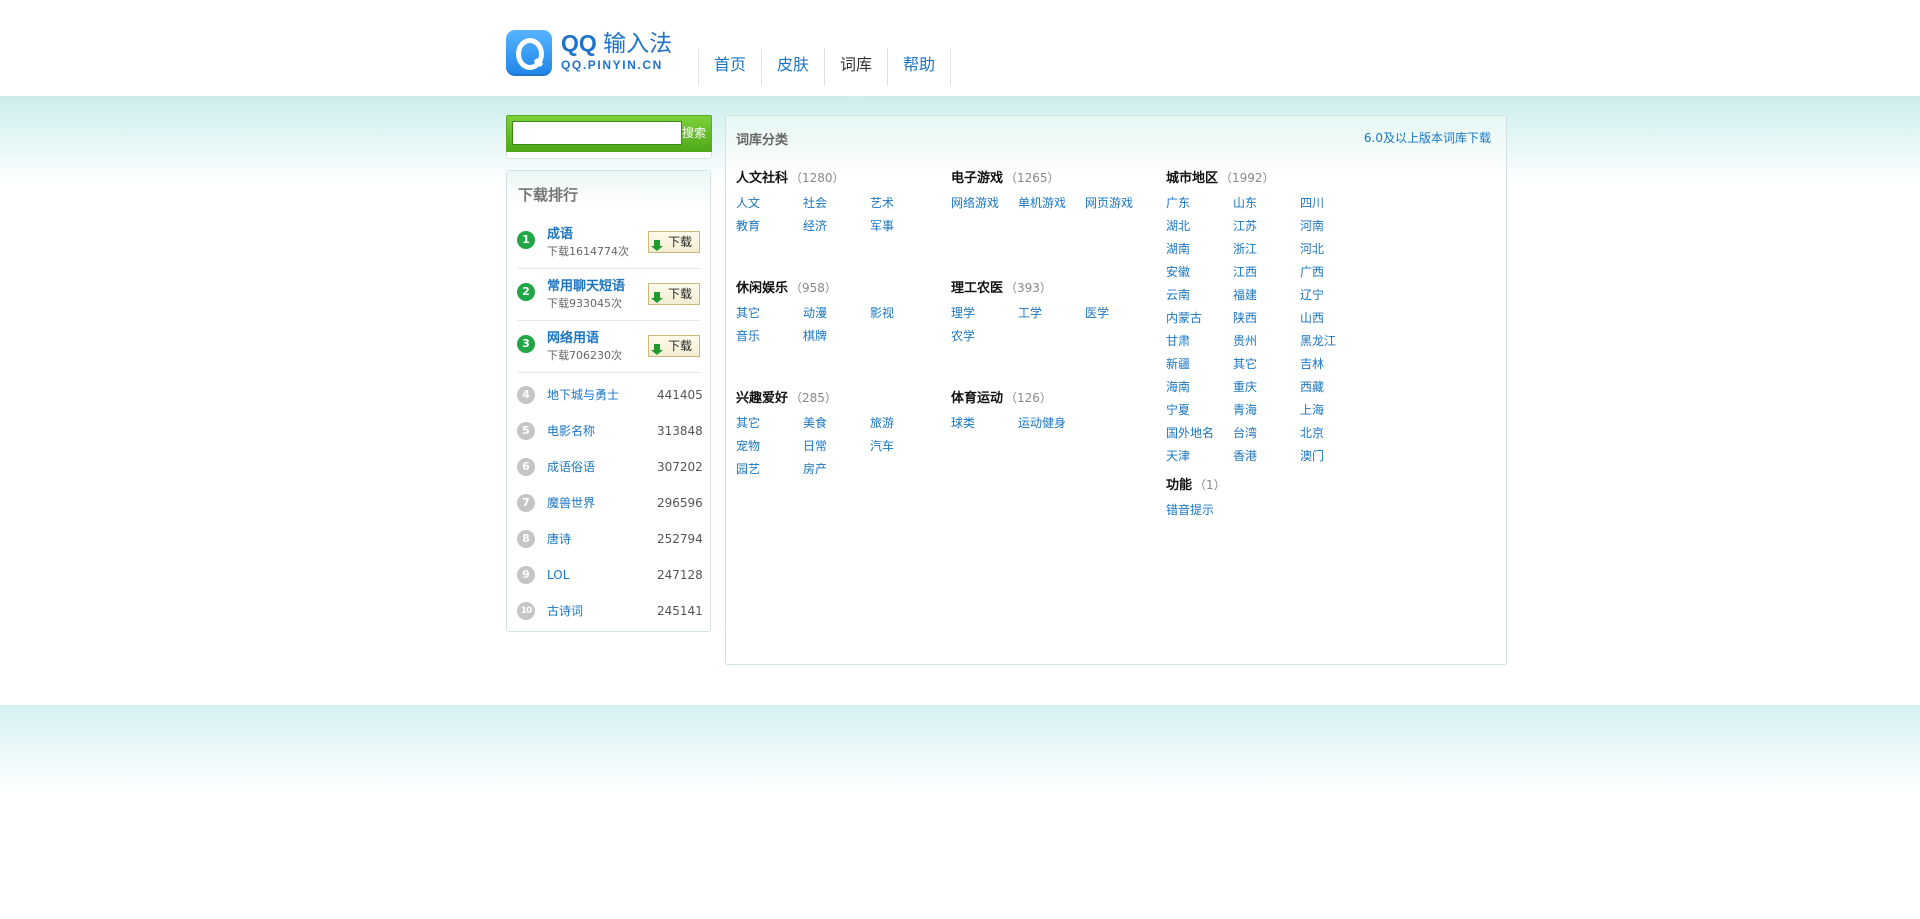 This screenshot has width=1920, height=919. What do you see at coordinates (694, 132) in the screenshot?
I see `search-button: 搜索` at bounding box center [694, 132].